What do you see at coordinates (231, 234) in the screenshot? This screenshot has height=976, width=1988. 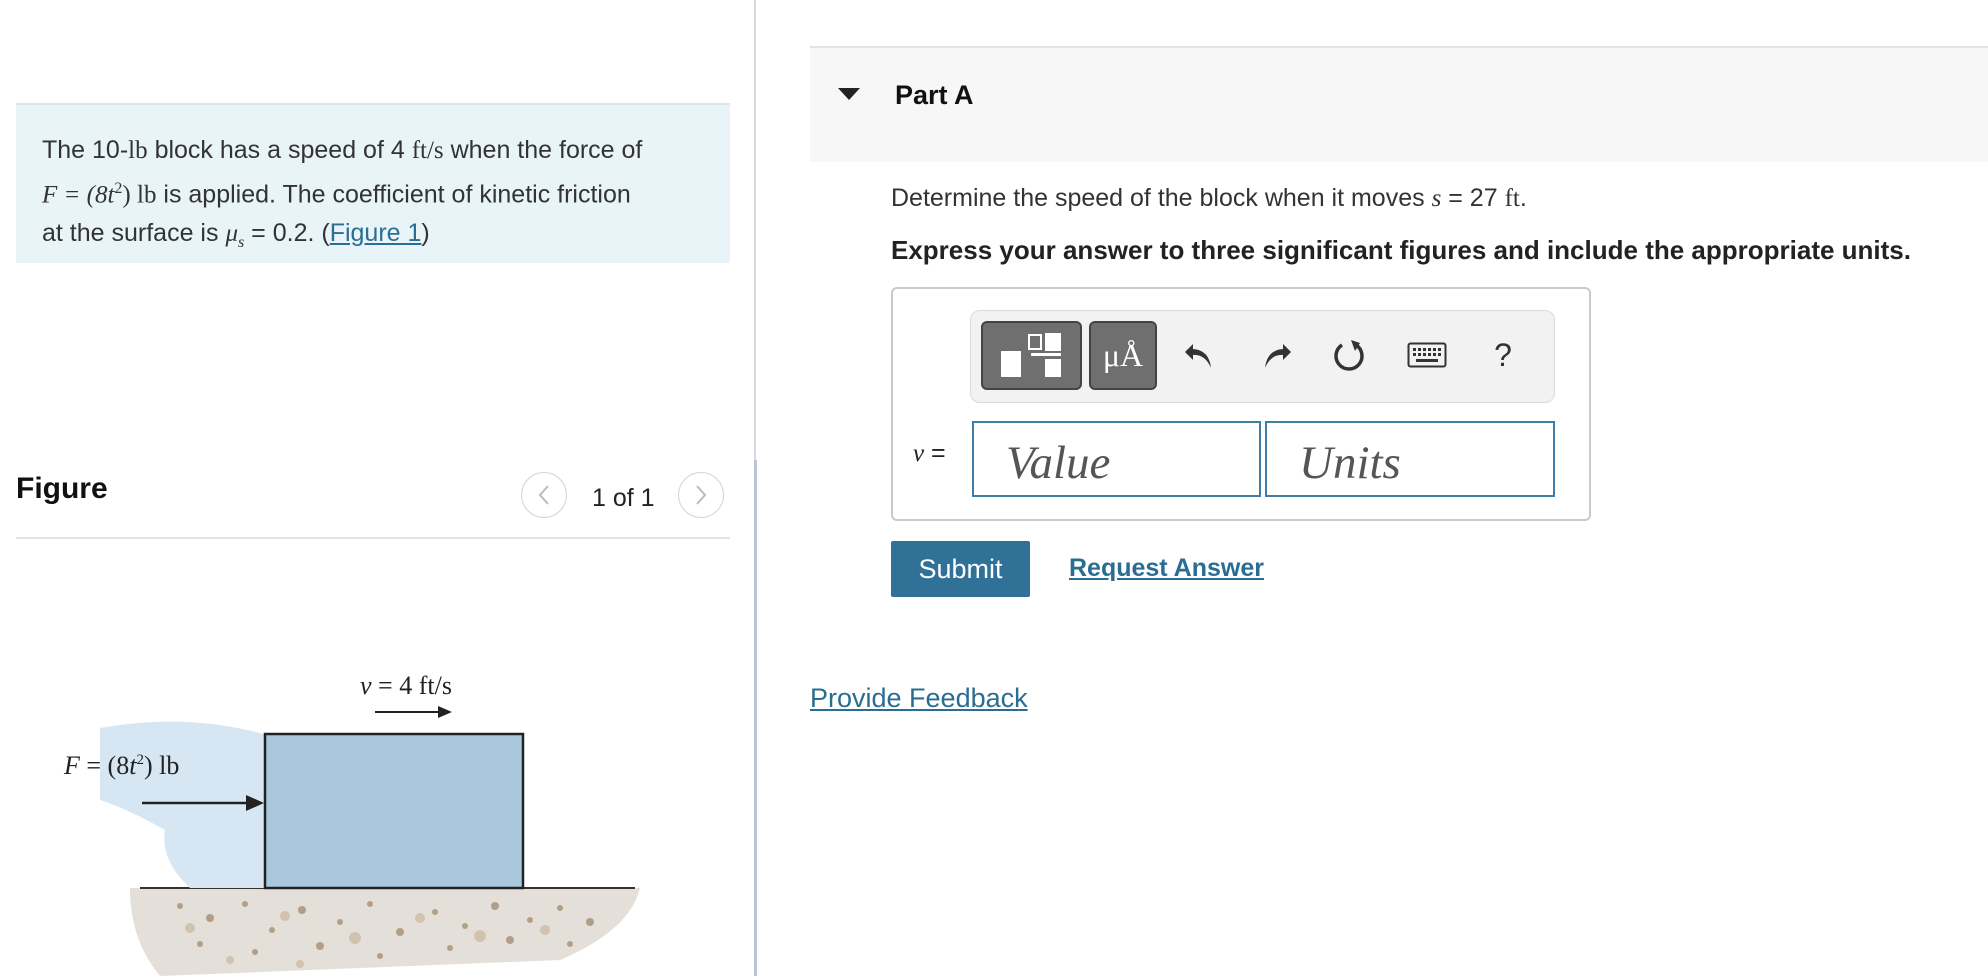 I see `mu-symbol: μ` at bounding box center [231, 234].